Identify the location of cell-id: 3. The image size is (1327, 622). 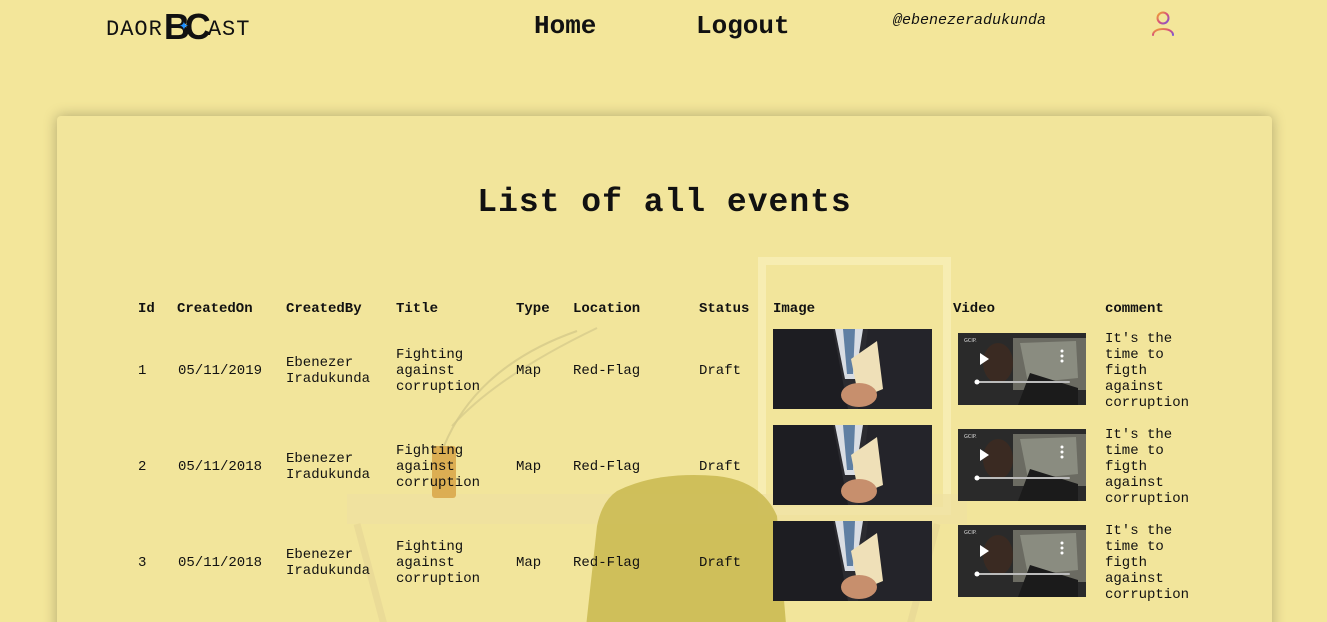
(142, 563).